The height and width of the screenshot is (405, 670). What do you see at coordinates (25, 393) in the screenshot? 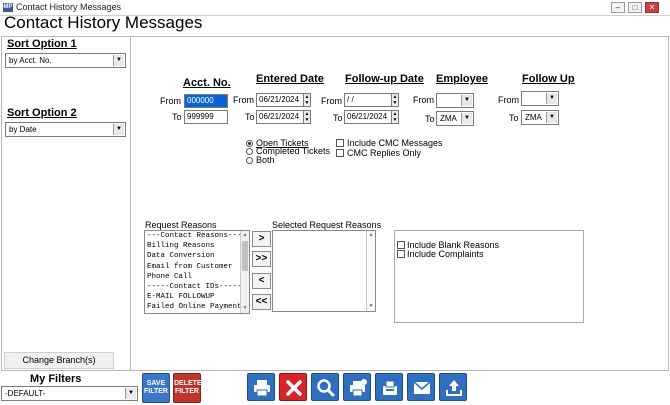
I see `my-filters-value: -DEFAULT-` at bounding box center [25, 393].